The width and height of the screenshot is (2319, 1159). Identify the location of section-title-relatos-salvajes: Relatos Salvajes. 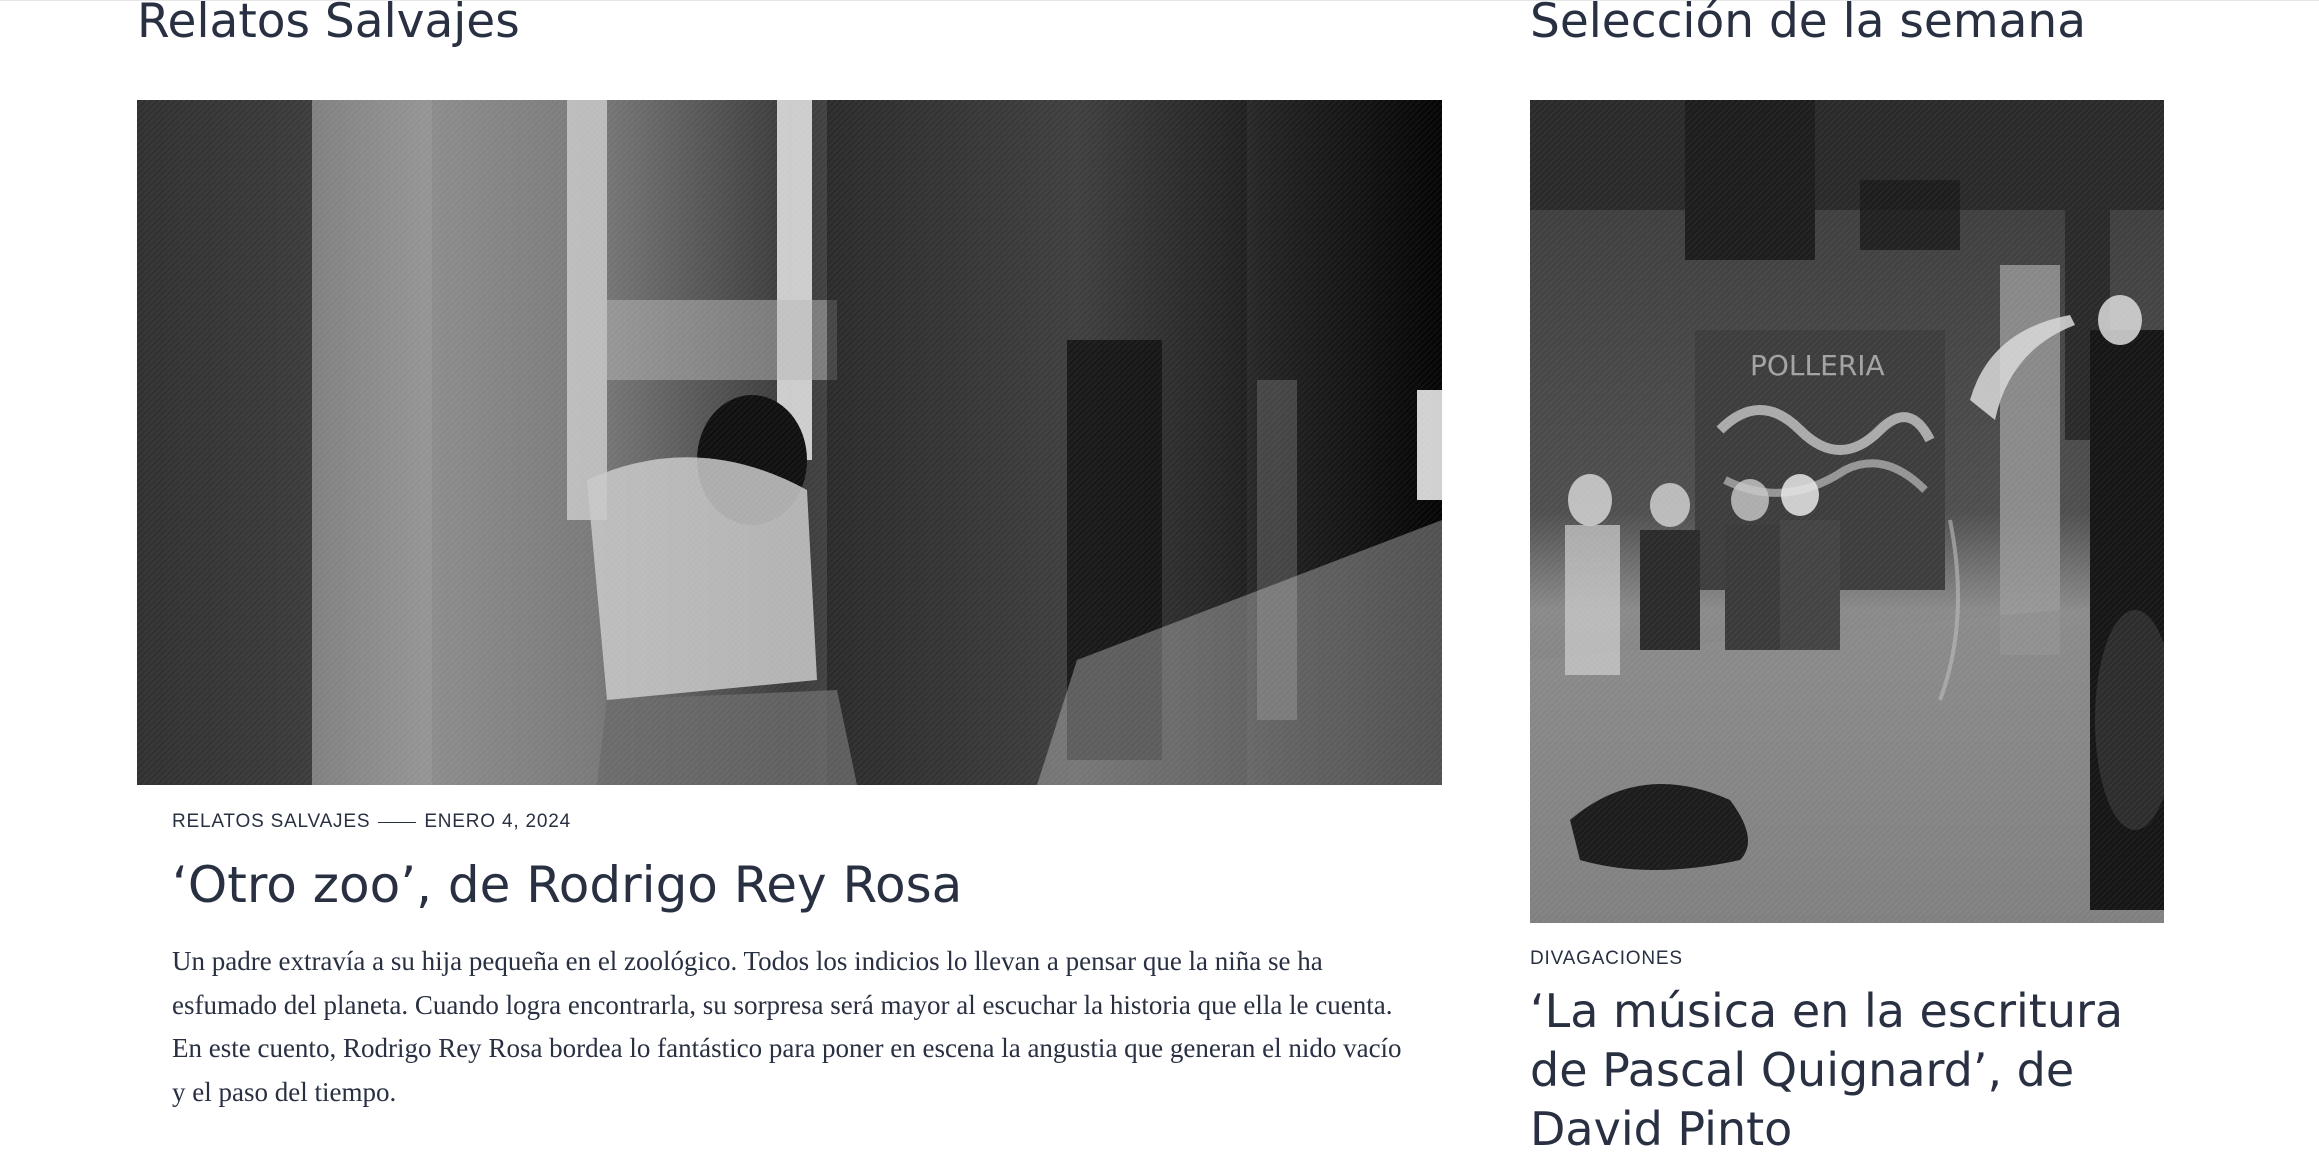
(328, 24).